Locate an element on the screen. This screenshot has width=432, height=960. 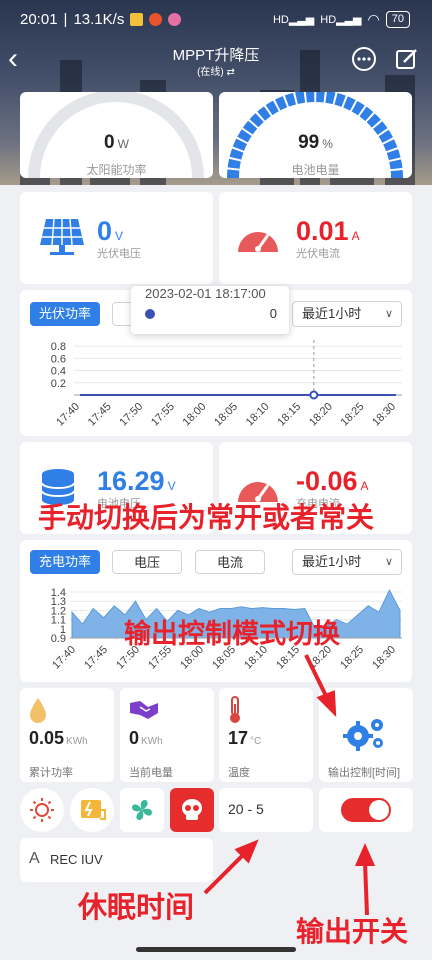
toggle-knob is located at coordinates (379, 810).